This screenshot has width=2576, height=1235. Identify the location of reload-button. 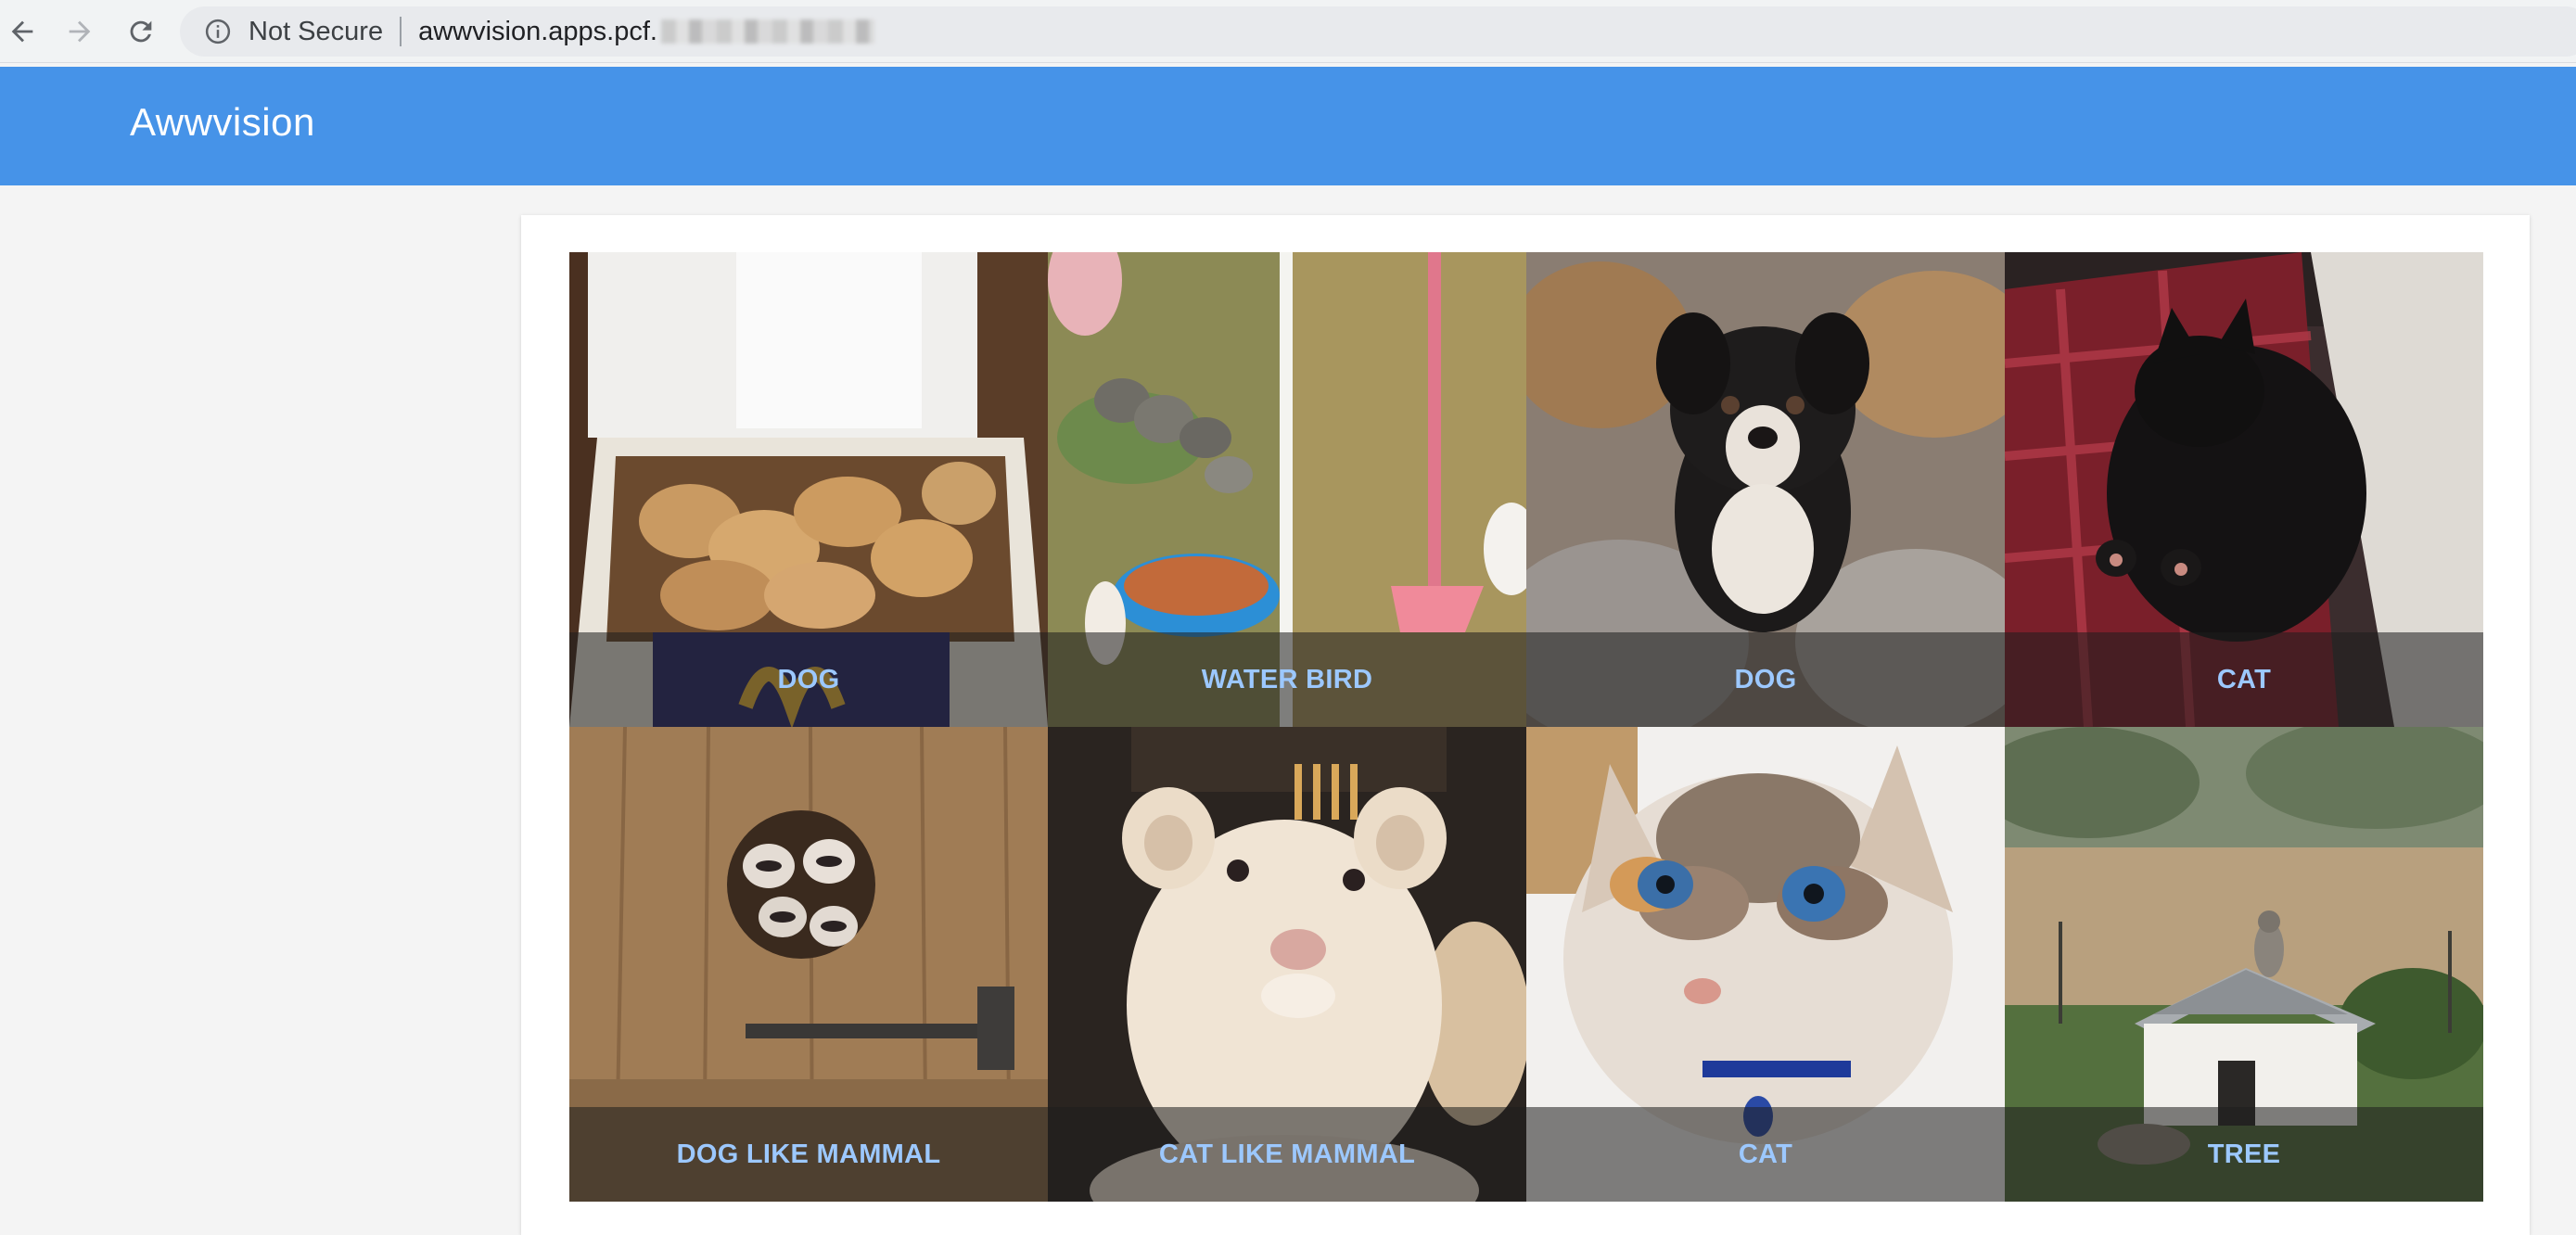
(141, 31).